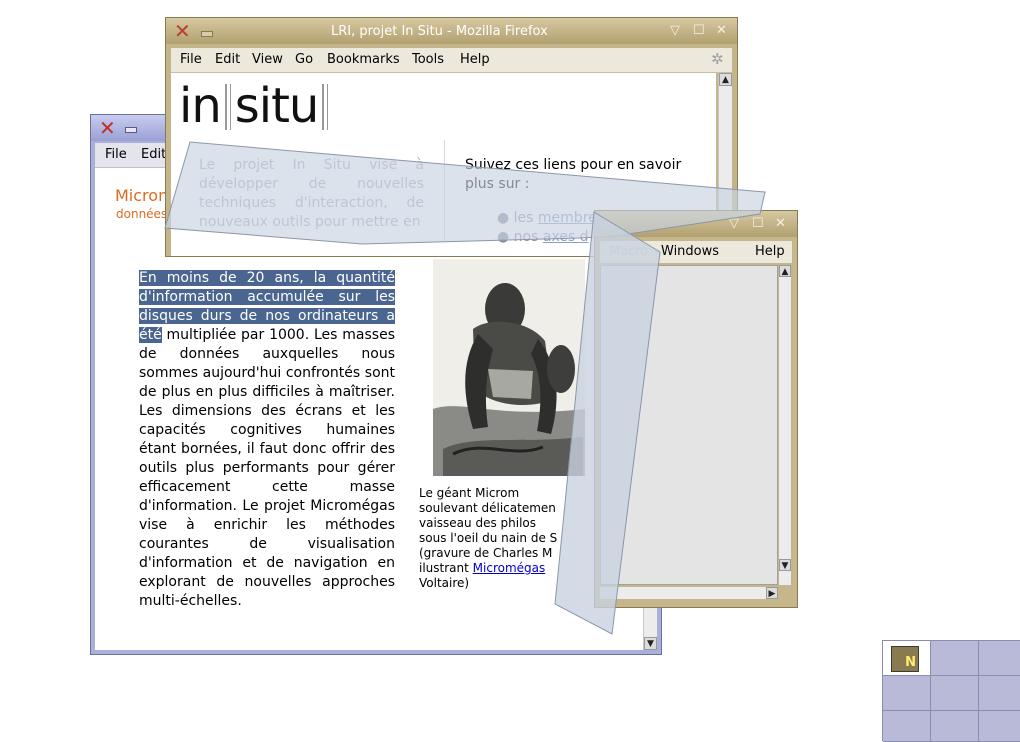  Describe the element at coordinates (444, 190) in the screenshot. I see `column-divider` at that location.